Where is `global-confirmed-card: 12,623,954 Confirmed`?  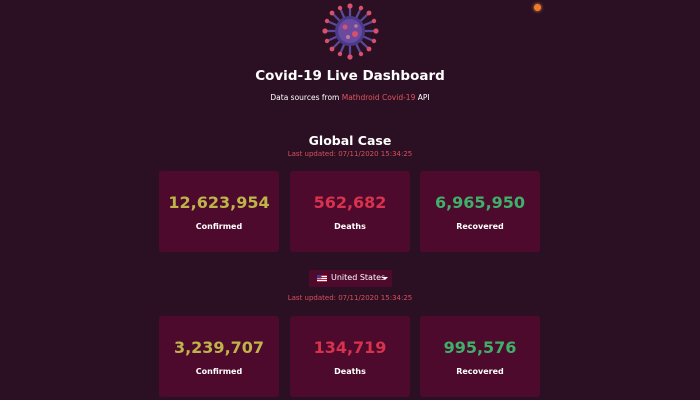 global-confirmed-card: 12,623,954 Confirmed is located at coordinates (219, 211).